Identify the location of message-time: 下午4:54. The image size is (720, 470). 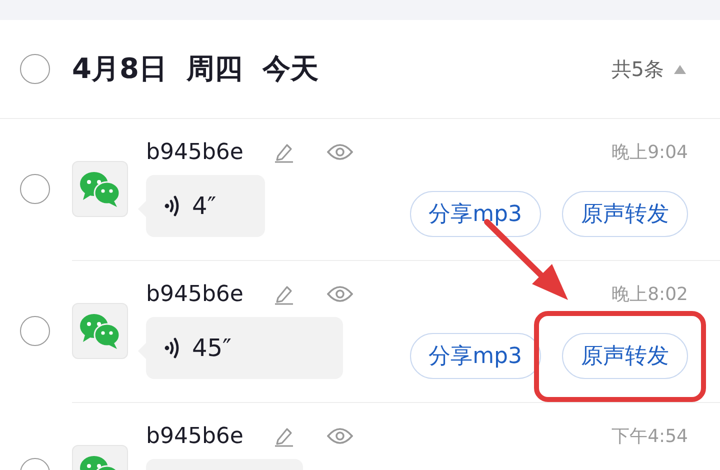
(650, 436).